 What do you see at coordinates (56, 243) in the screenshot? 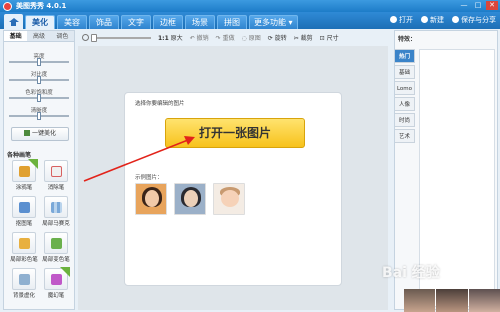
I see `palette-icon` at bounding box center [56, 243].